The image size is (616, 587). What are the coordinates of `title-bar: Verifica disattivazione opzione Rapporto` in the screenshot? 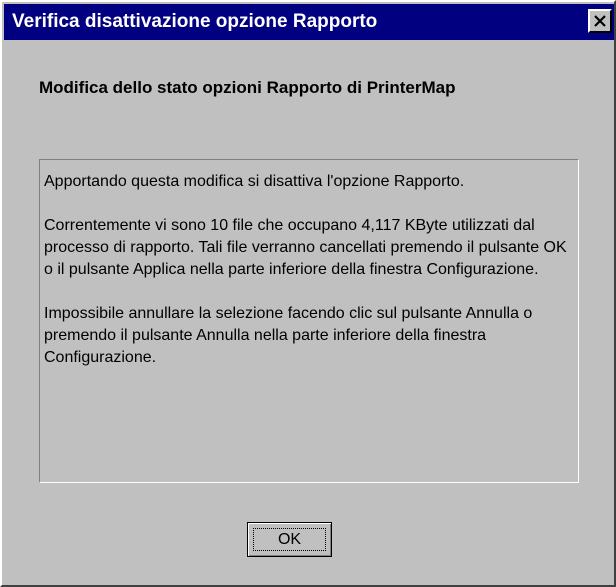 It's located at (309, 22).